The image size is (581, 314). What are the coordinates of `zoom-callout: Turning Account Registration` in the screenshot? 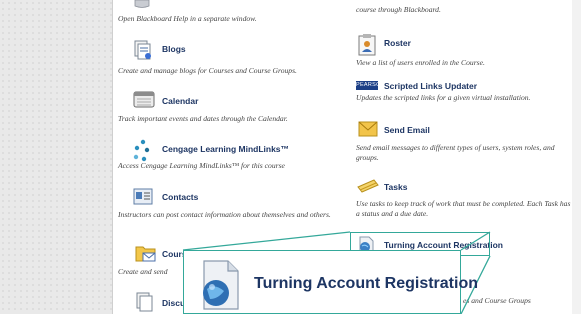 It's located at (330, 282).